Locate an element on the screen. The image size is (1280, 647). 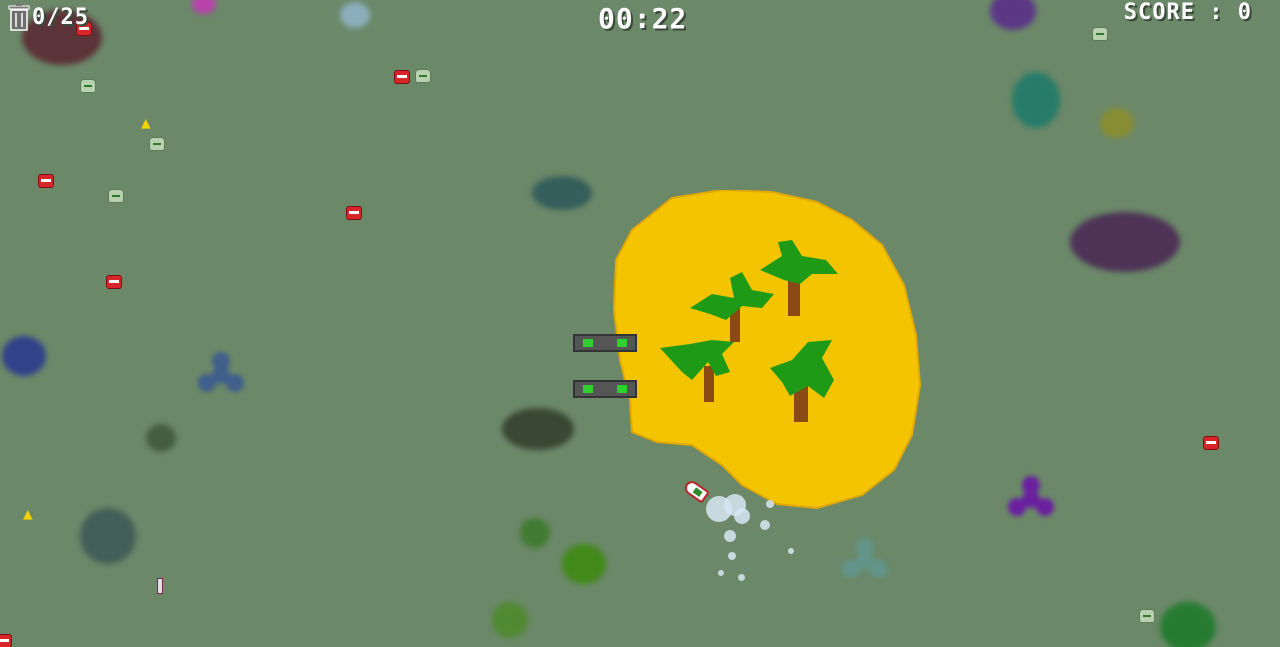
timer: 00:22 is located at coordinates (643, 18).